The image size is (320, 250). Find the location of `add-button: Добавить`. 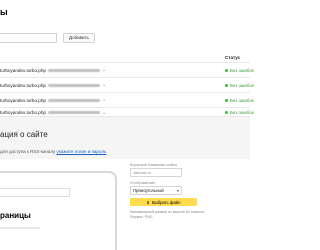

add-button: Добавить is located at coordinates (79, 38).